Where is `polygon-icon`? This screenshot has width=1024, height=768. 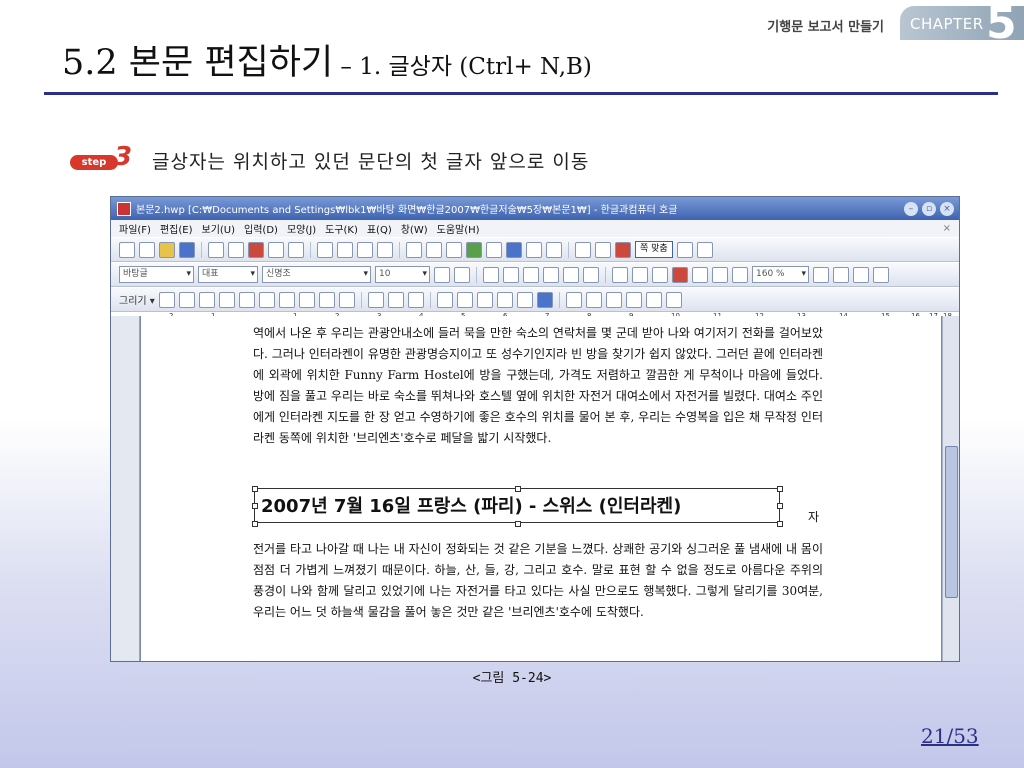 polygon-icon is located at coordinates (246, 299).